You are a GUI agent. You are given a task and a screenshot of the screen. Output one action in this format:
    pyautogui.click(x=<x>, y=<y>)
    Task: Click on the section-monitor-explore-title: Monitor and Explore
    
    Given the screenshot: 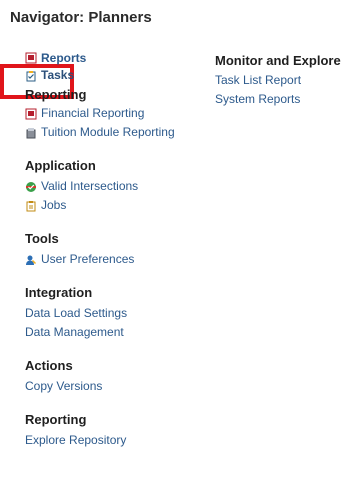 What is the action you would take?
    pyautogui.click(x=278, y=60)
    